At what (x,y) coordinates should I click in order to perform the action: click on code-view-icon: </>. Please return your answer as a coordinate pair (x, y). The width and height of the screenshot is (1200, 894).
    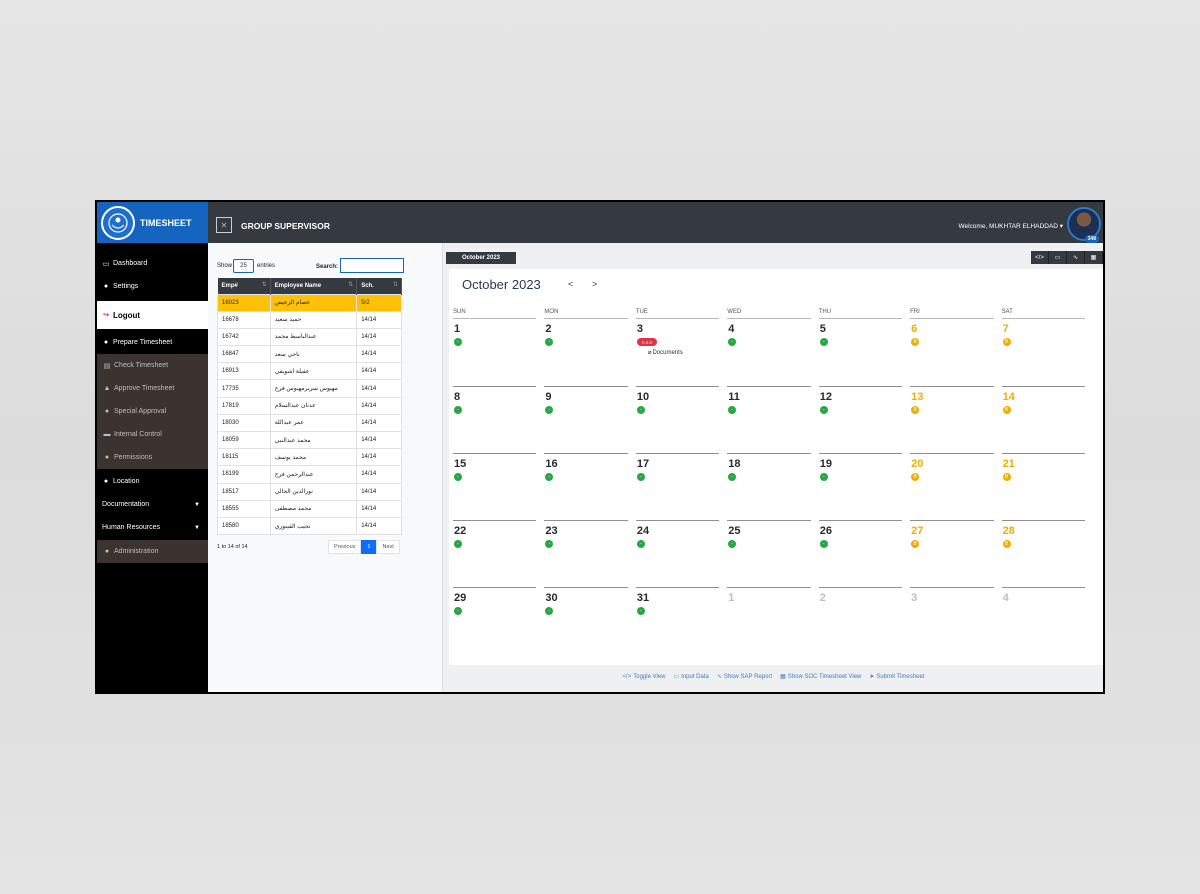
    Looking at the image, I should click on (1040, 257).